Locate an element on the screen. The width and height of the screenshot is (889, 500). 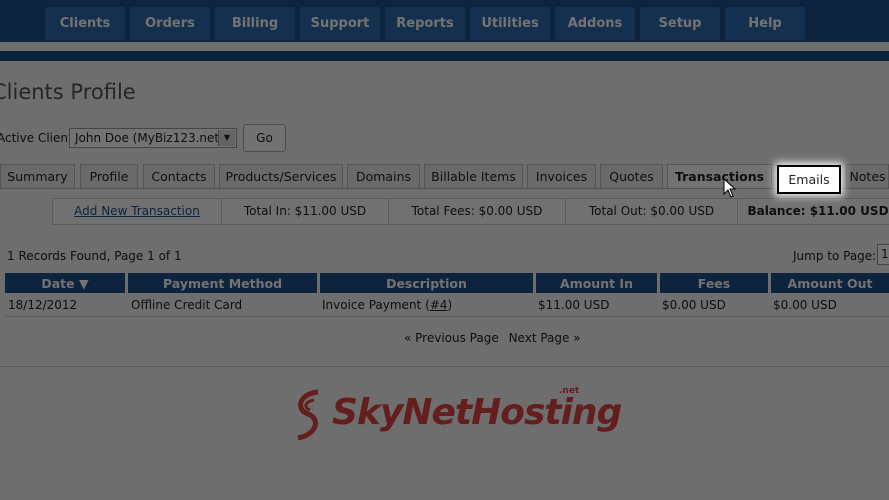
nav-orders: Orders is located at coordinates (170, 23).